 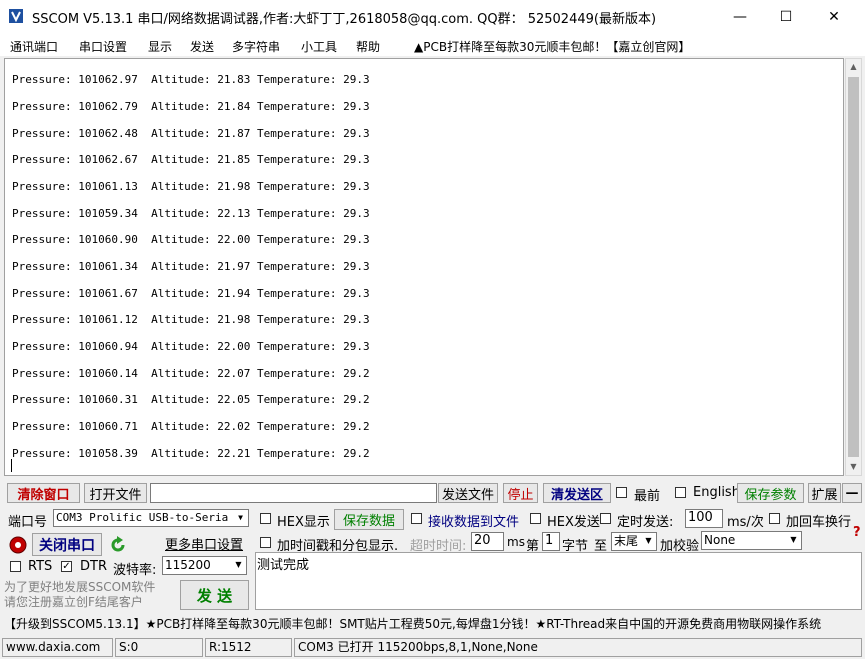 I want to click on hex-display-checkbox, so click(x=265, y=518).